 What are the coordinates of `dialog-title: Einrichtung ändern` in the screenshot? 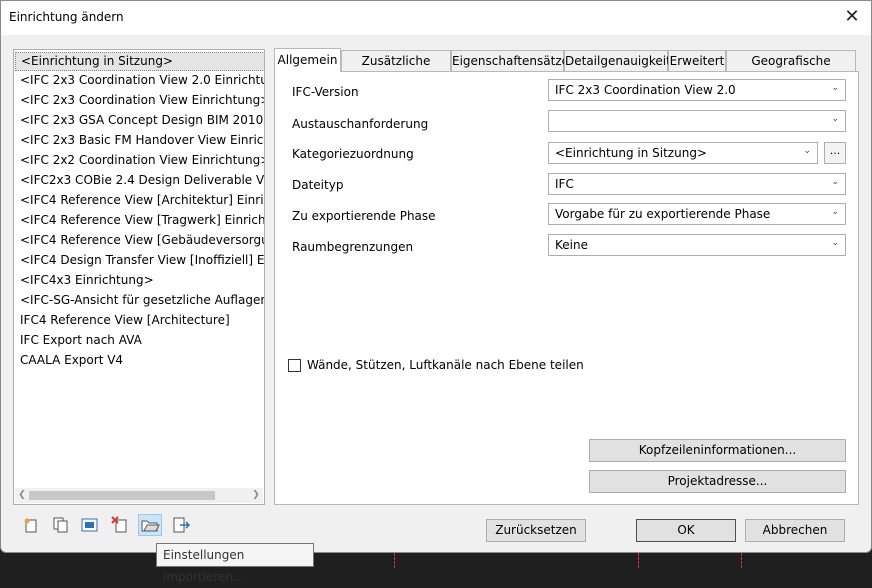 It's located at (66, 17).